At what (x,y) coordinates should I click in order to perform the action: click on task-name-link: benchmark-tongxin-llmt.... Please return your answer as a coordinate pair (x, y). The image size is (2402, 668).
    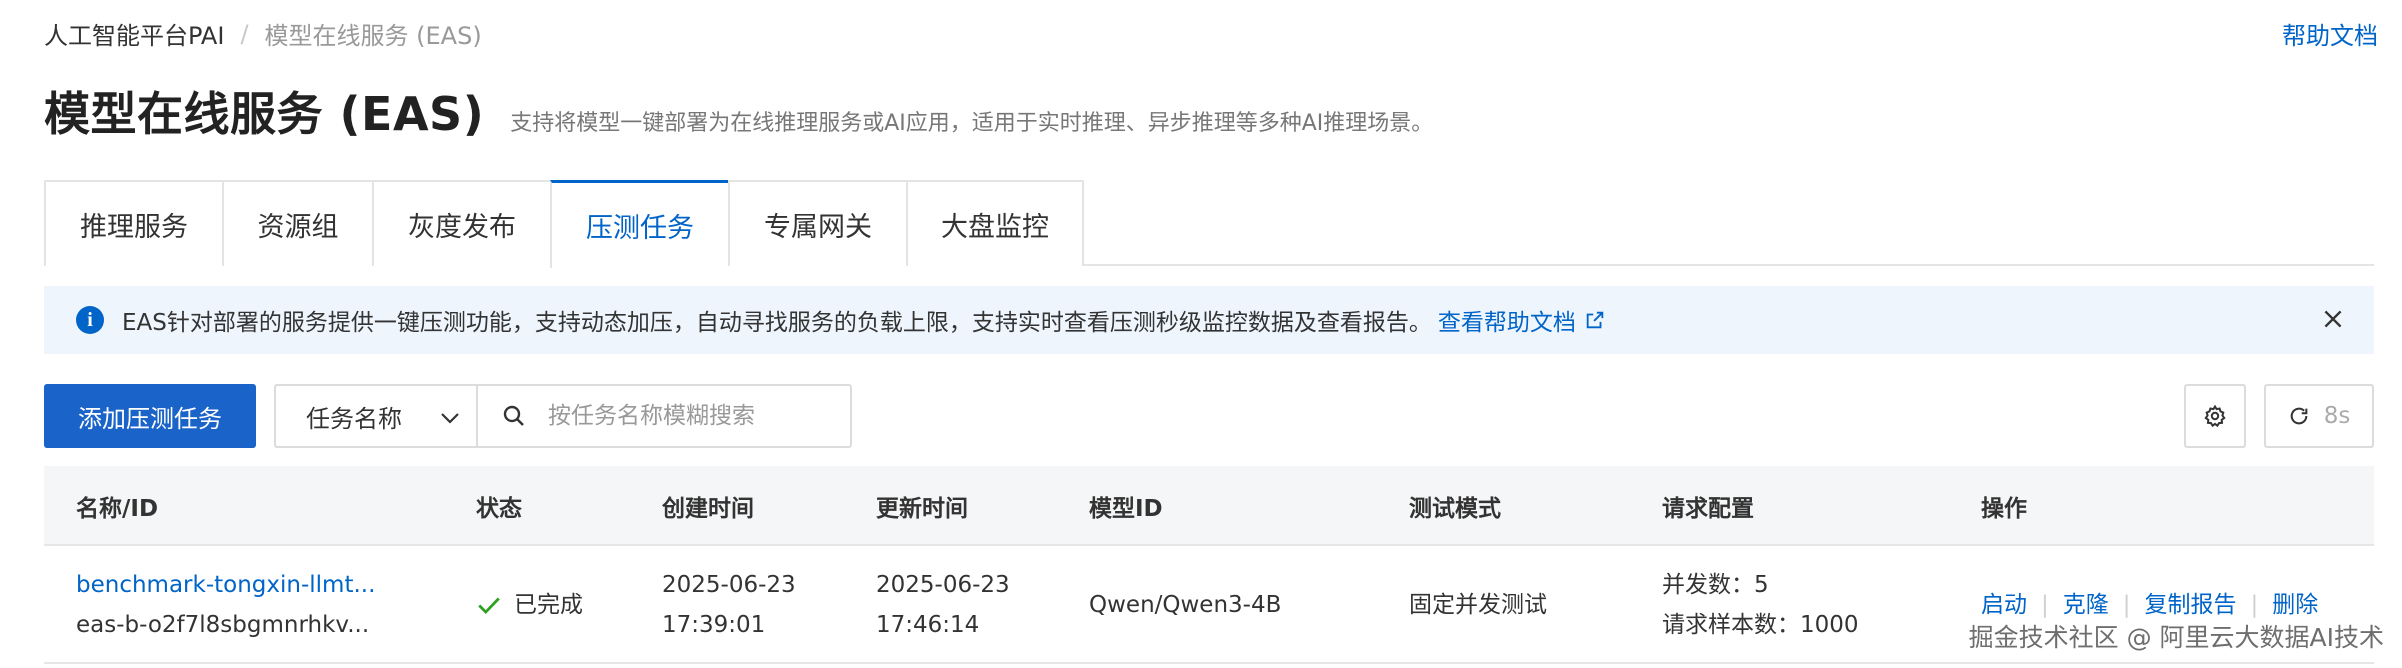
    Looking at the image, I should click on (225, 585).